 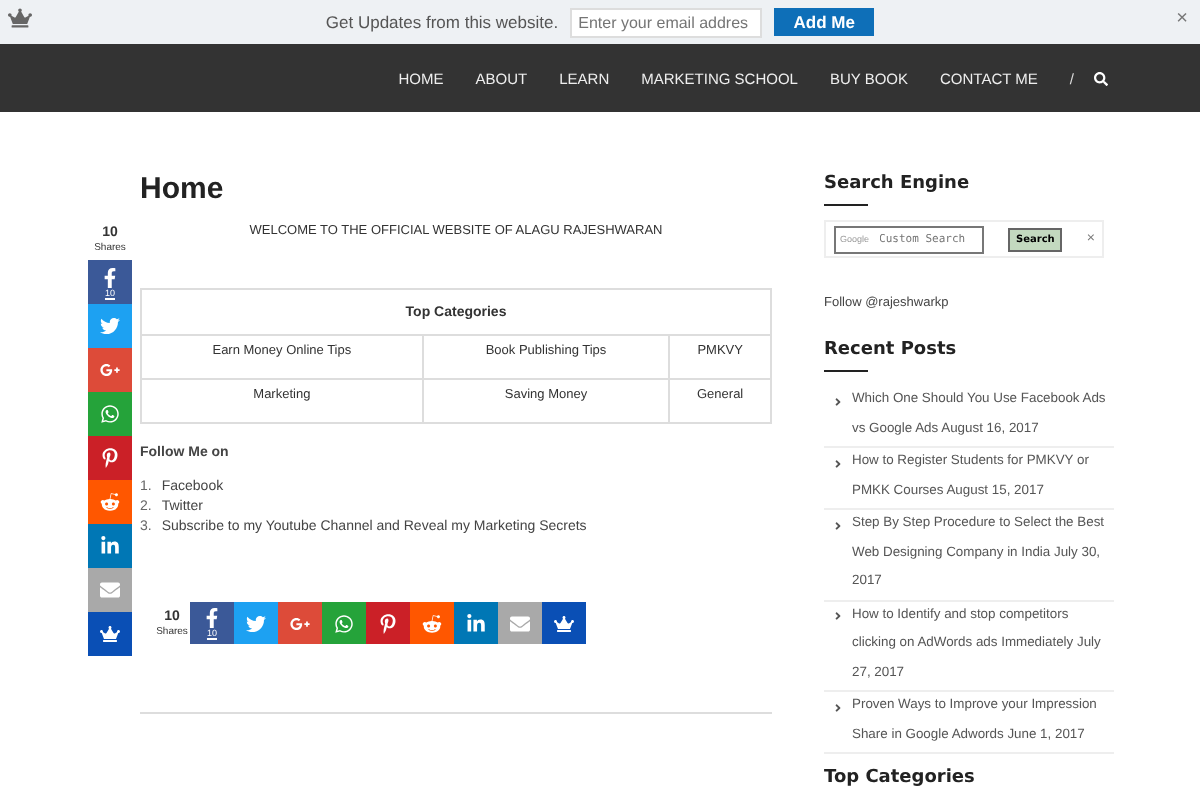 I want to click on sidebar-heading: Search Engine, so click(x=898, y=184).